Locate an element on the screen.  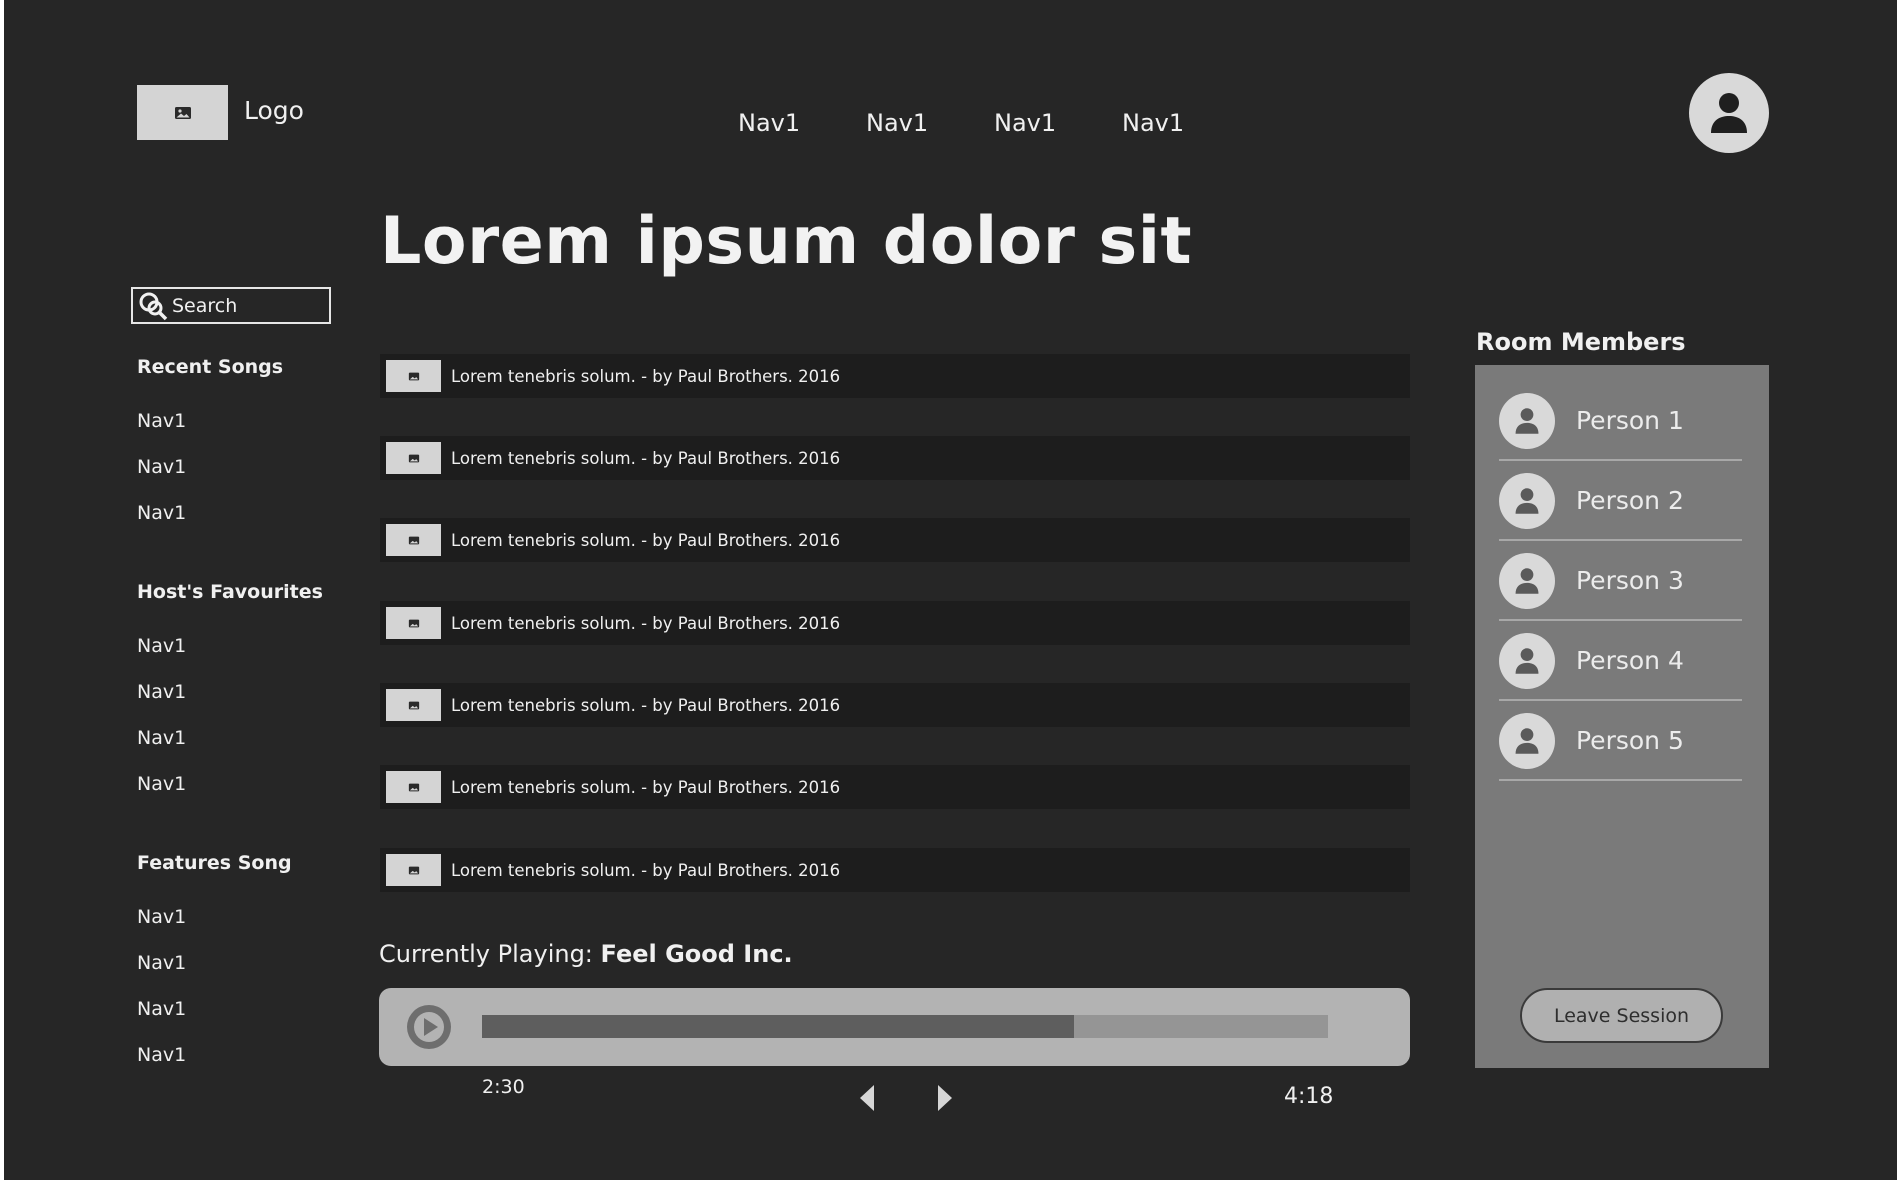
search-icon is located at coordinates (153, 306).